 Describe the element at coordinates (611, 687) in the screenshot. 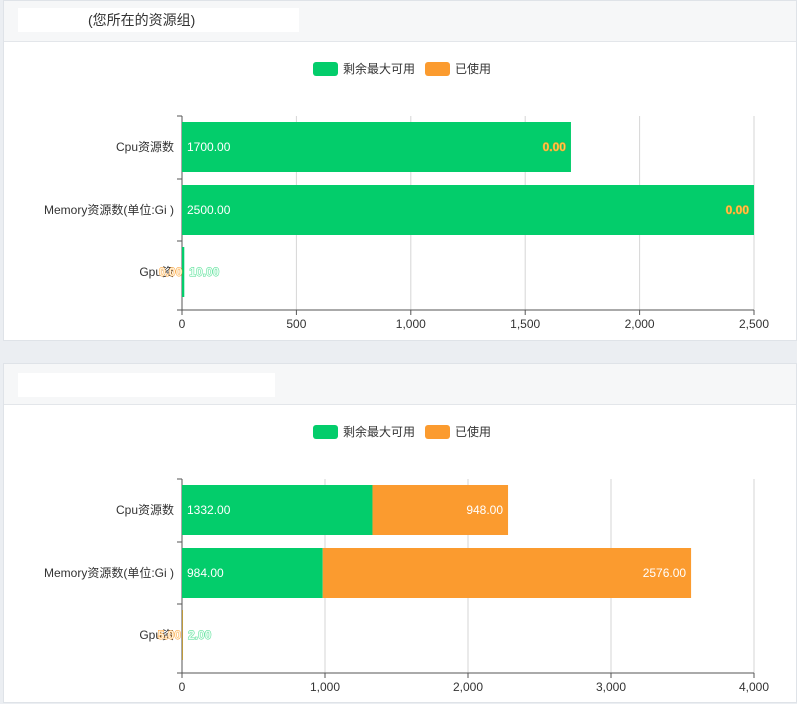

I see `x-tick-label: 3,000` at that location.